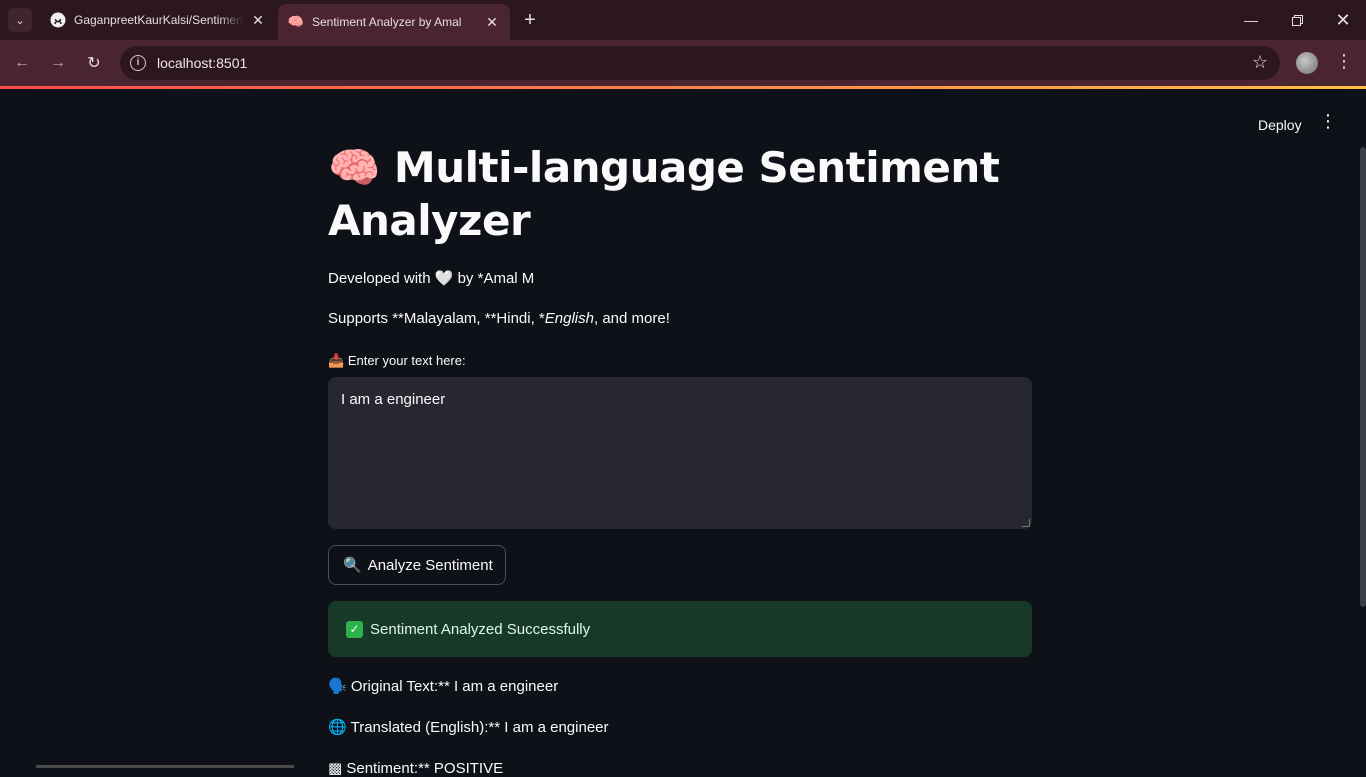  What do you see at coordinates (416, 768) in the screenshot?
I see `result-sentiment: ▩ Sentiment:** POSITIVE` at bounding box center [416, 768].